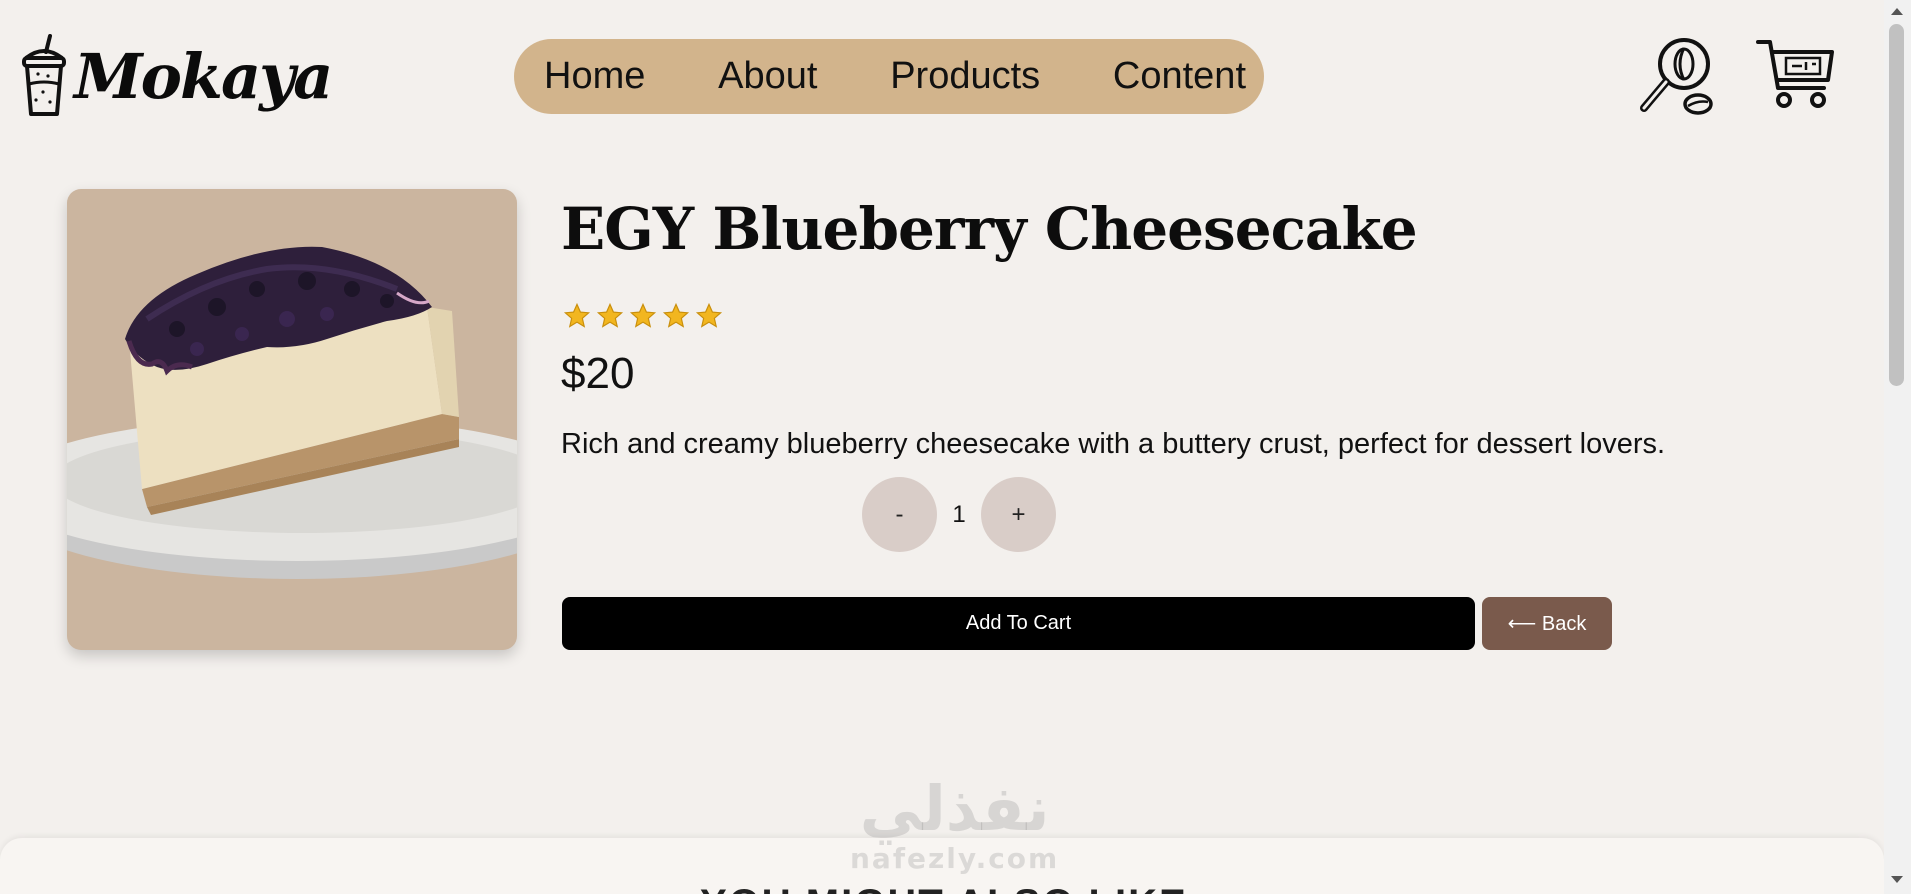  I want to click on product-price: $20, so click(598, 373).